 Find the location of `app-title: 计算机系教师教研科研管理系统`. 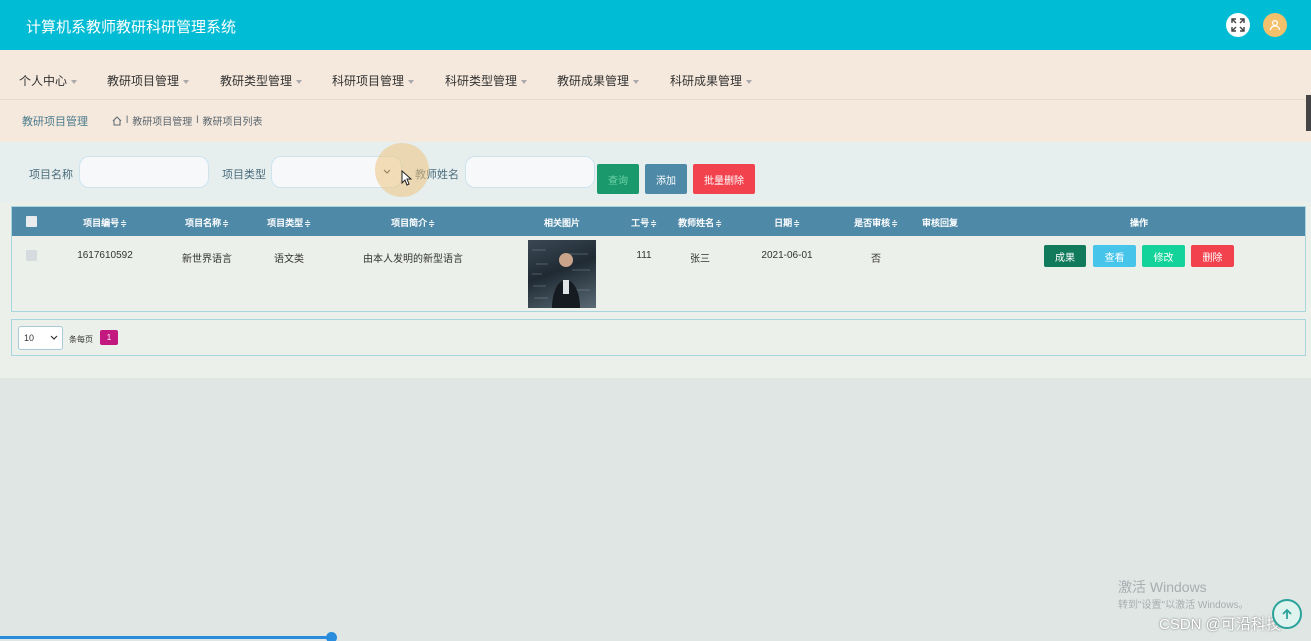

app-title: 计算机系教师教研科研管理系统 is located at coordinates (131, 27).